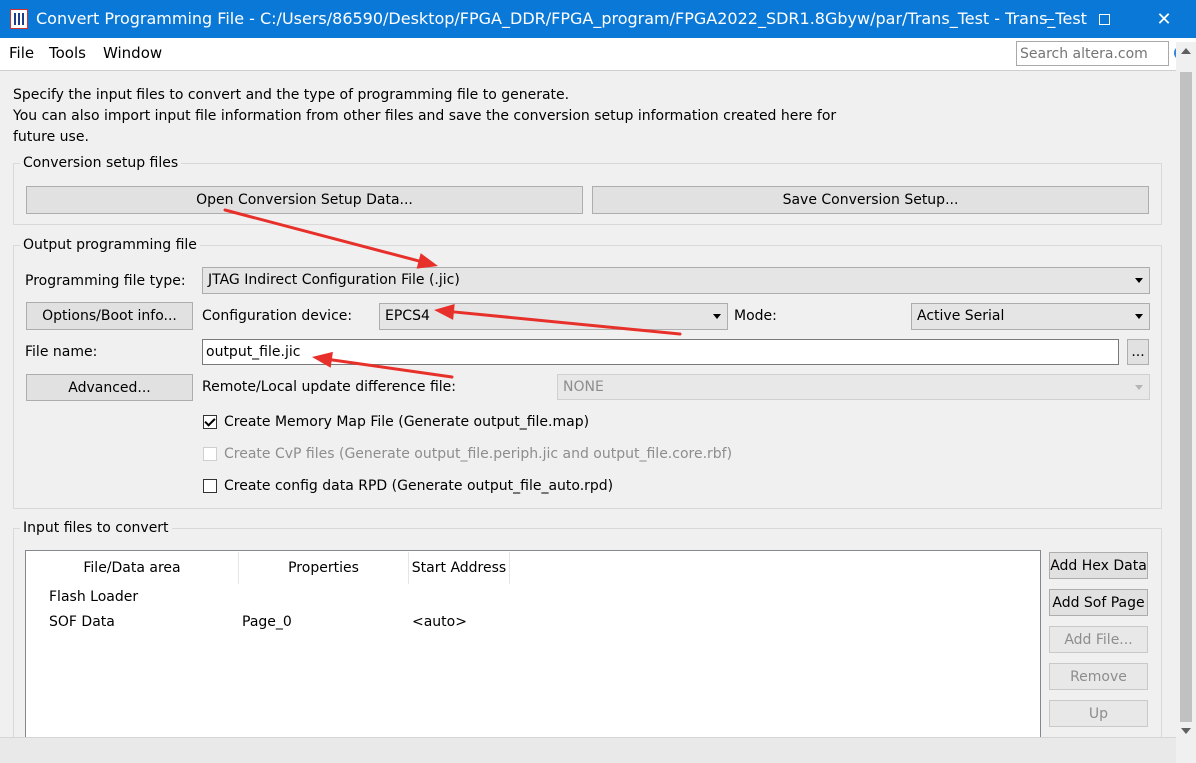  What do you see at coordinates (267, 622) in the screenshot?
I see `table-row-sof-data-properties: Page_0` at bounding box center [267, 622].